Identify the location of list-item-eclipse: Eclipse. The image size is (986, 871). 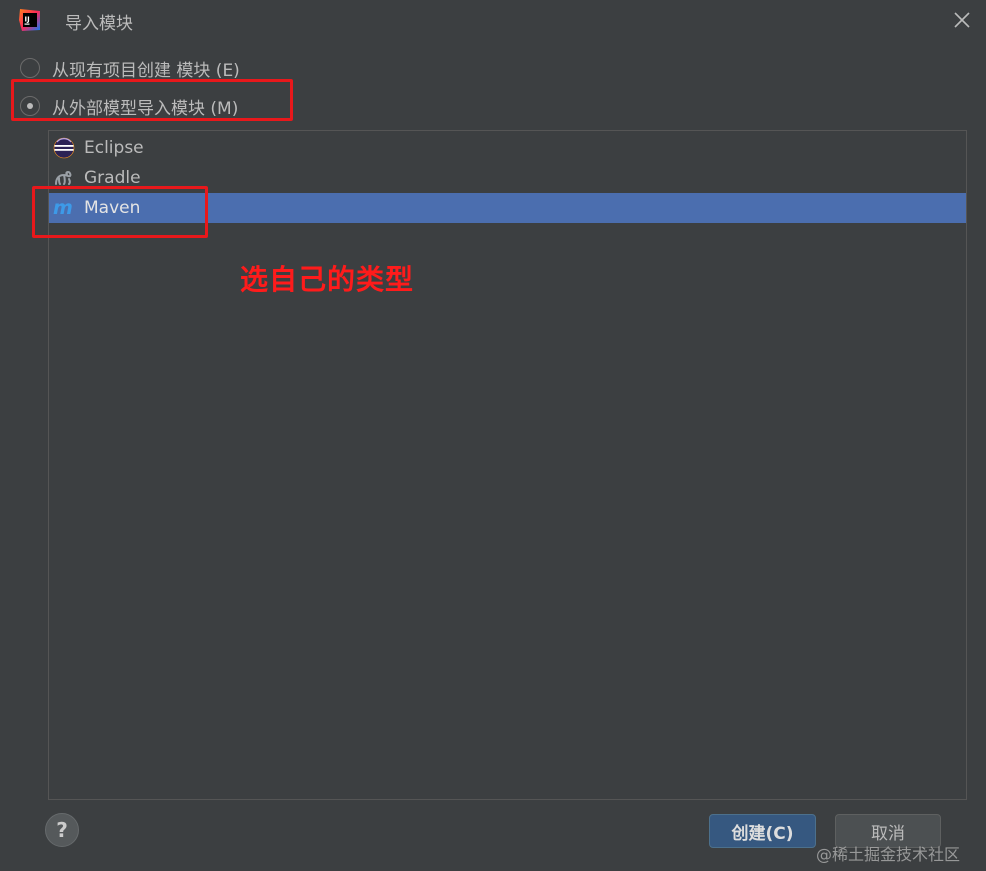
(507, 148).